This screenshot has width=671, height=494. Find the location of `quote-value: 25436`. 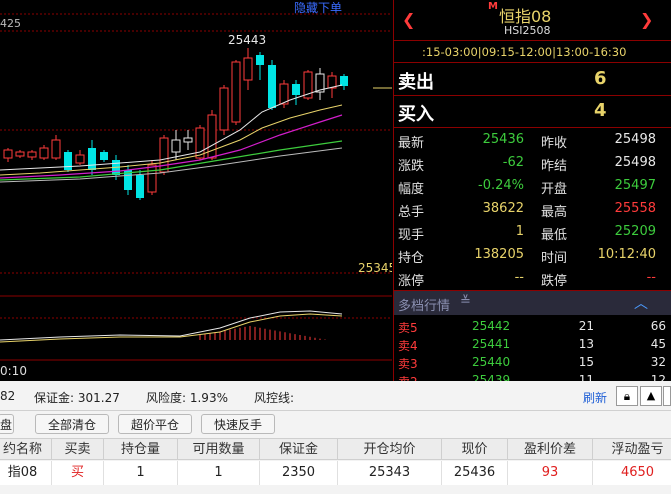

quote-value: 25436 is located at coordinates (503, 139).